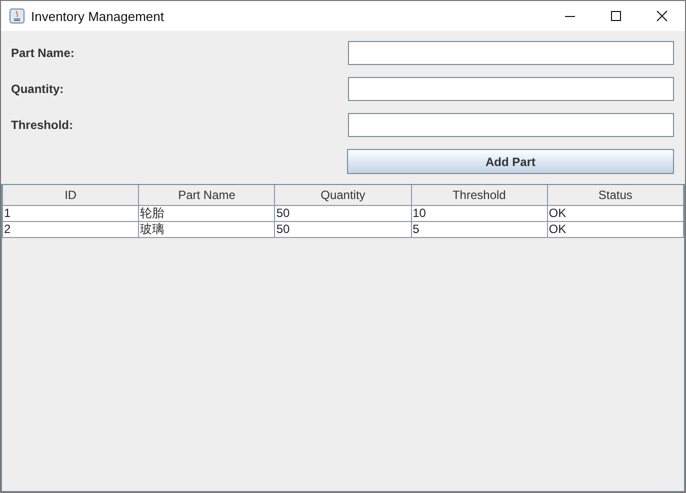  I want to click on field-label: Threshold:, so click(42, 125).